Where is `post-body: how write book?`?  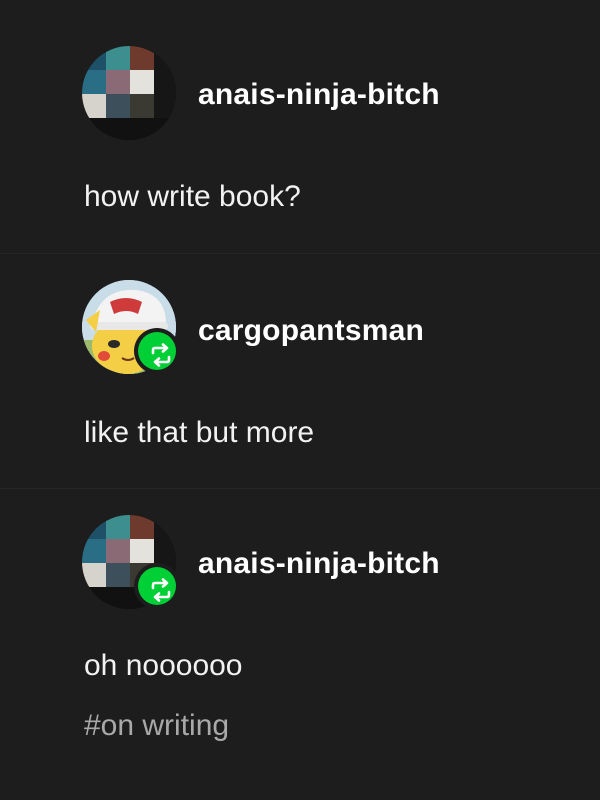 post-body: how write book? is located at coordinates (192, 196).